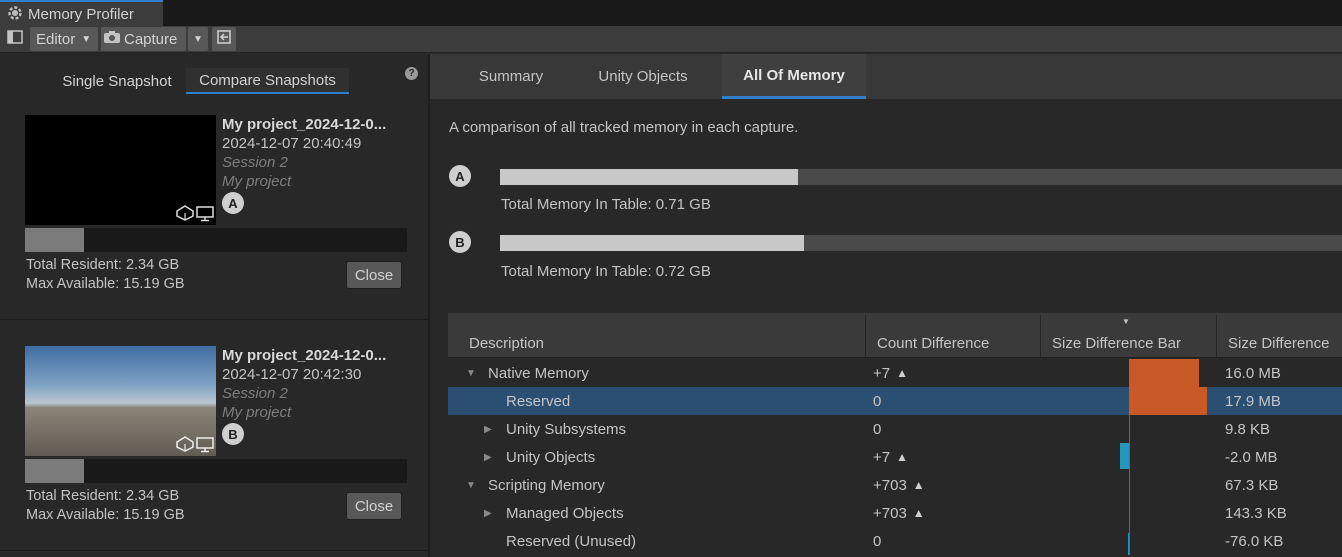  What do you see at coordinates (643, 76) in the screenshot?
I see `tab-unity-objects: Unity Objects` at bounding box center [643, 76].